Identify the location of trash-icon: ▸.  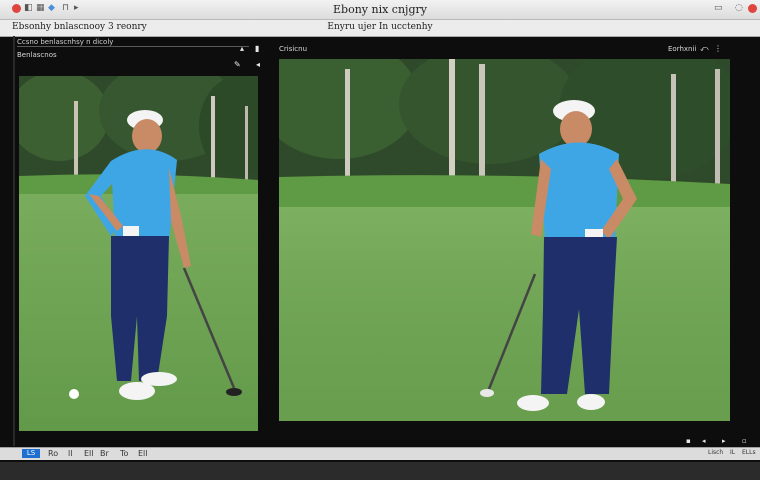
(724, 441).